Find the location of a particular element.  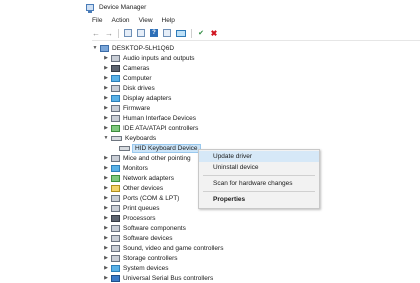

menu-file: File is located at coordinates (97, 20).